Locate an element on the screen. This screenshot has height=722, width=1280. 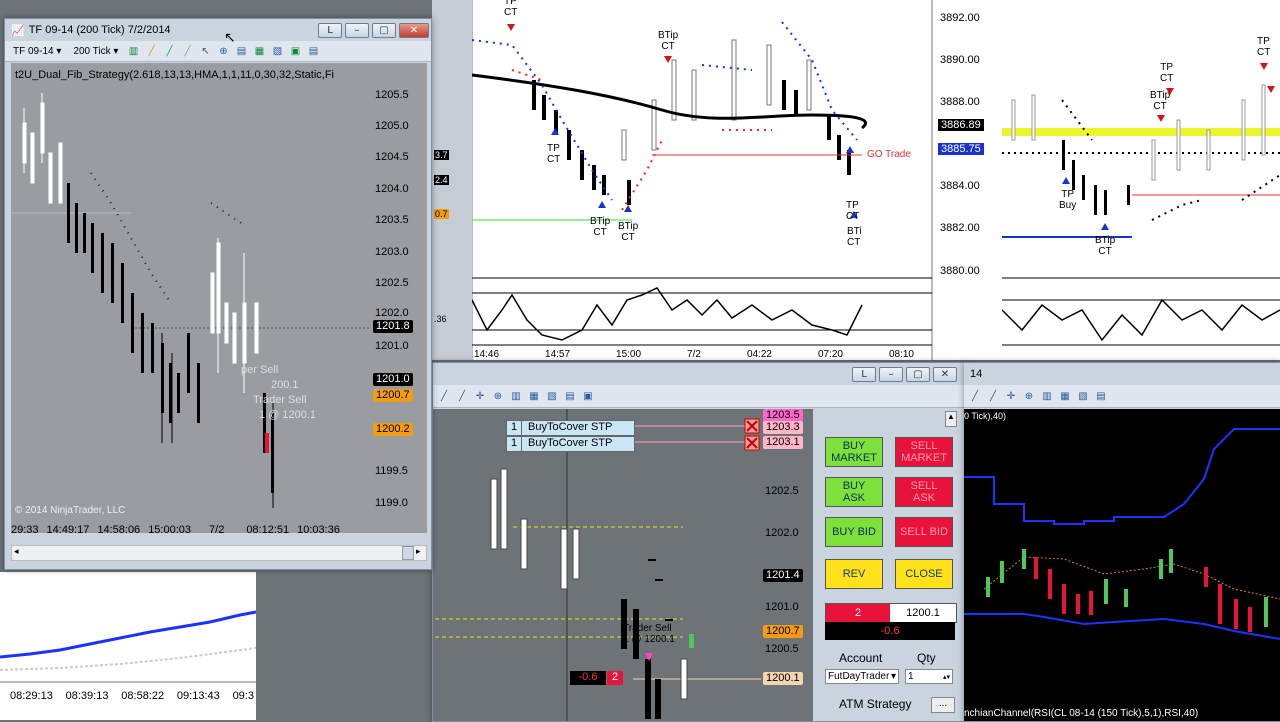
position-qty: 2 is located at coordinates (858, 613).